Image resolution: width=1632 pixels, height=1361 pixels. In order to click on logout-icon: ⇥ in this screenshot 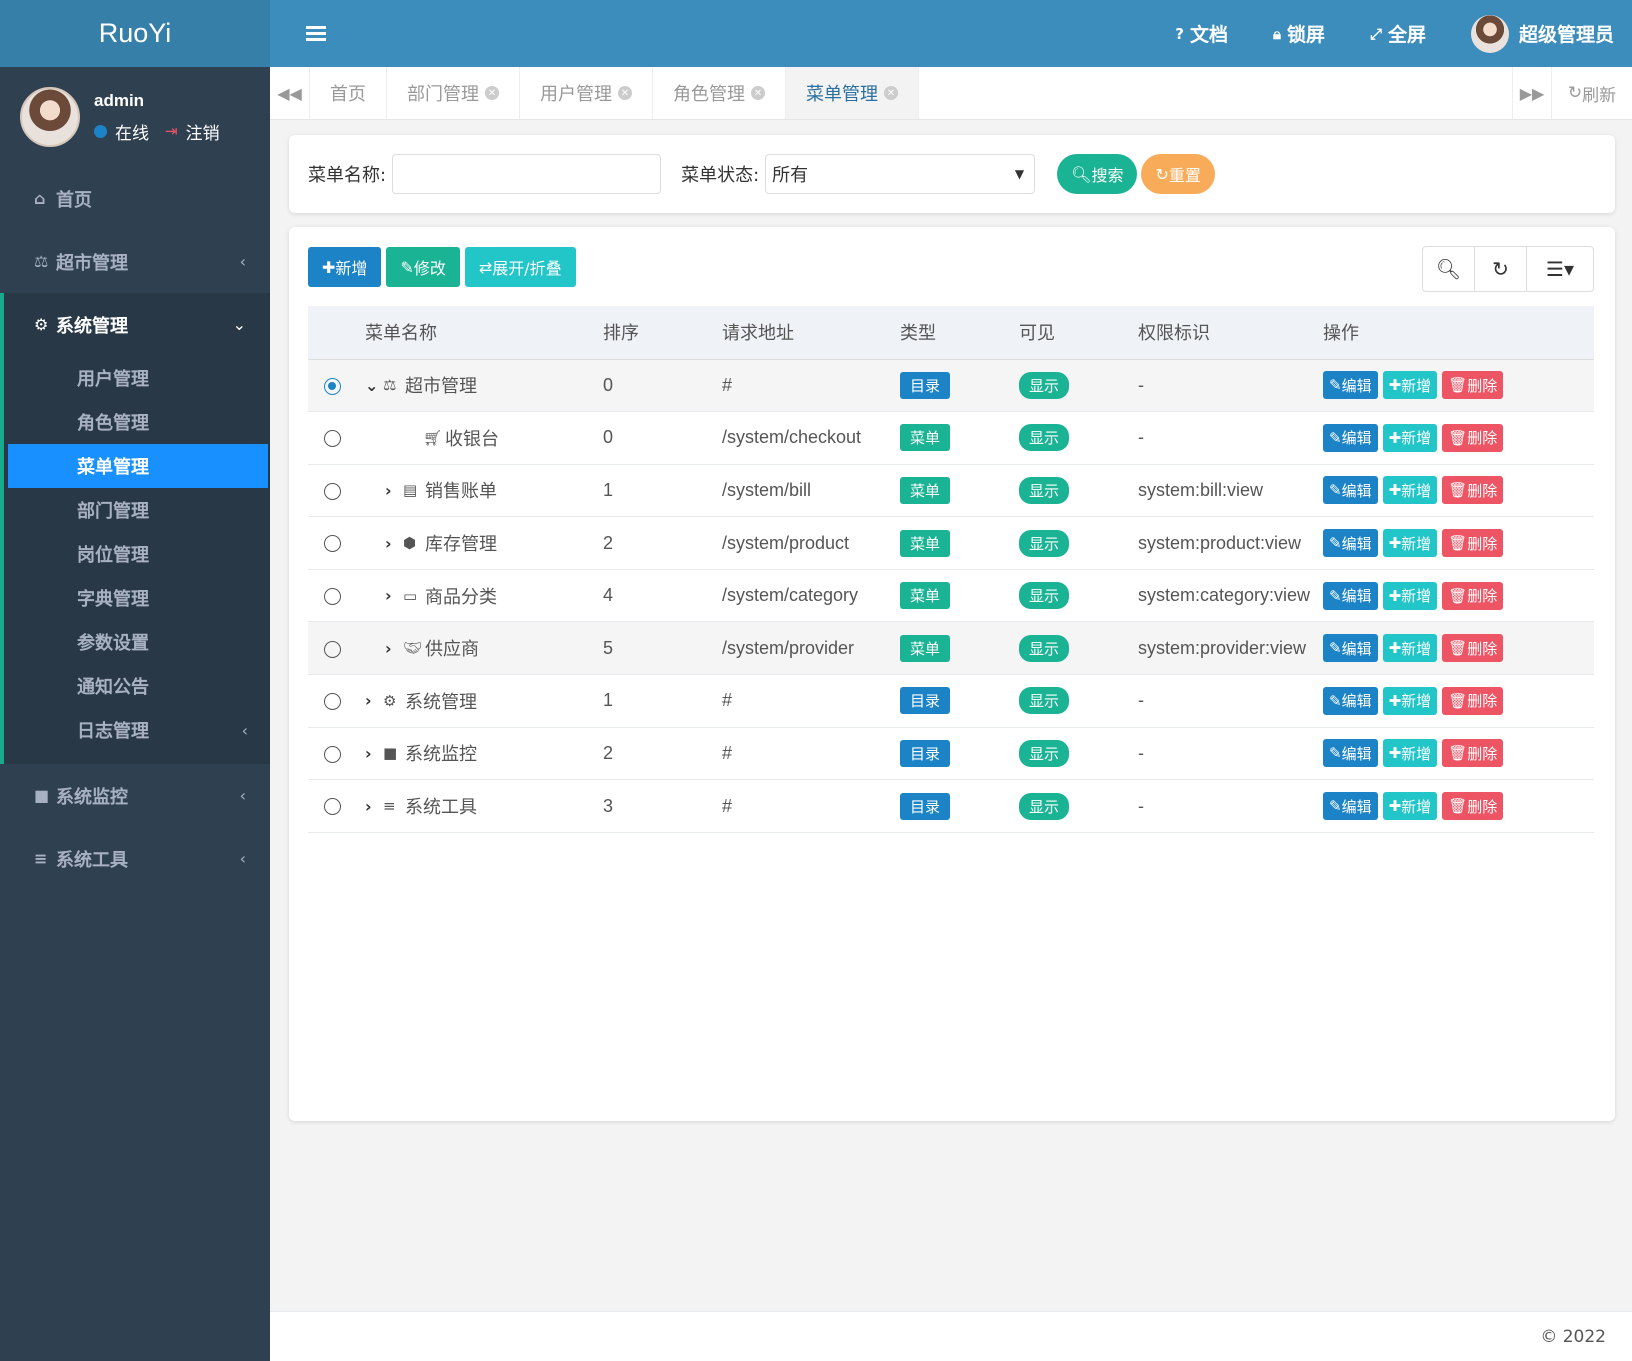, I will do `click(171, 131)`.